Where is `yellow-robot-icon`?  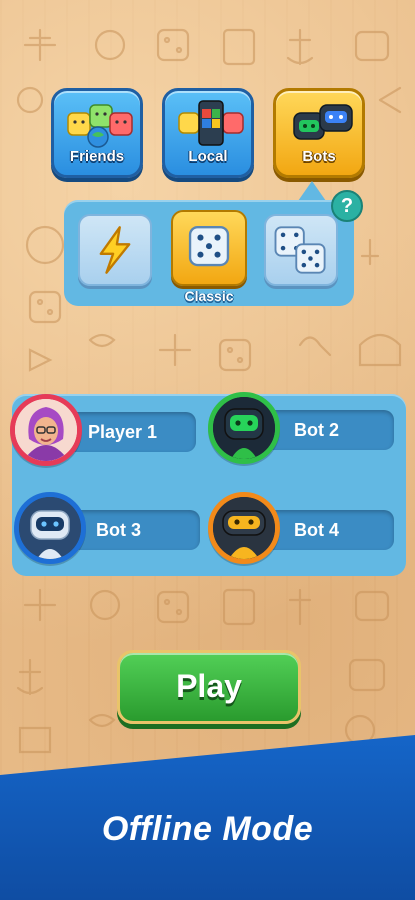
yellow-robot-icon is located at coordinates (244, 528).